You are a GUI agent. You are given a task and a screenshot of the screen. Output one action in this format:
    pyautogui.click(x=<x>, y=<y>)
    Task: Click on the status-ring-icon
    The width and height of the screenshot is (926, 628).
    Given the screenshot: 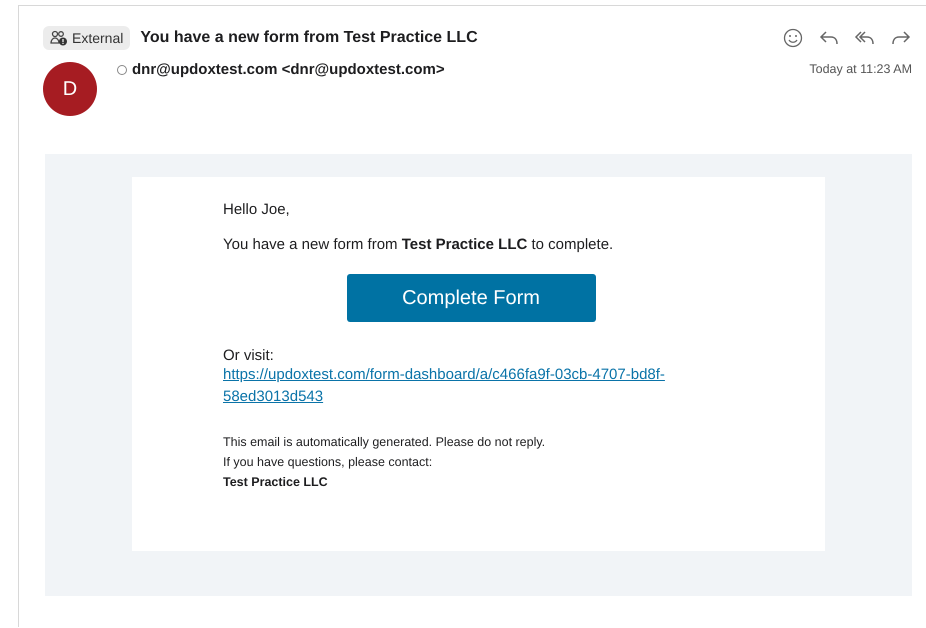 What is the action you would take?
    pyautogui.click(x=122, y=69)
    